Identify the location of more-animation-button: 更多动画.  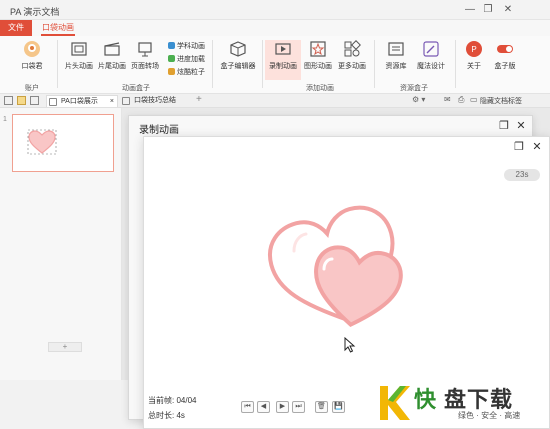
(352, 55).